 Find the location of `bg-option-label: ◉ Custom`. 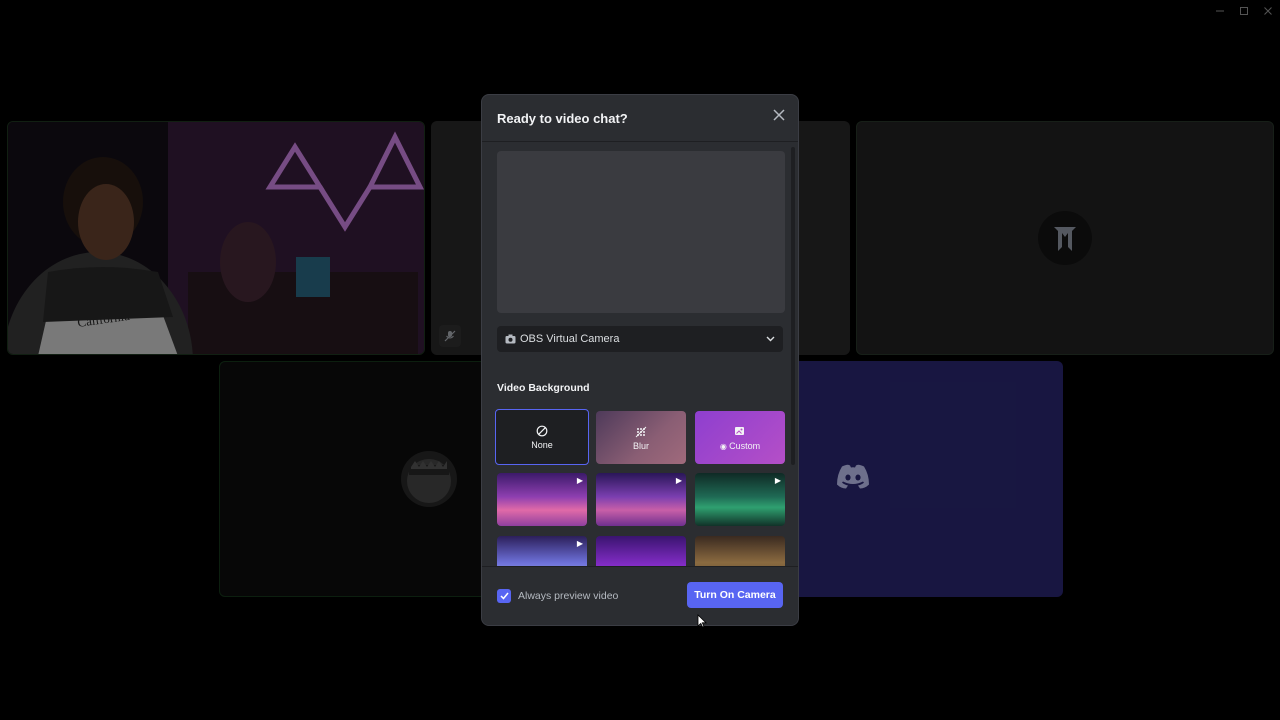

bg-option-label: ◉ Custom is located at coordinates (740, 445).